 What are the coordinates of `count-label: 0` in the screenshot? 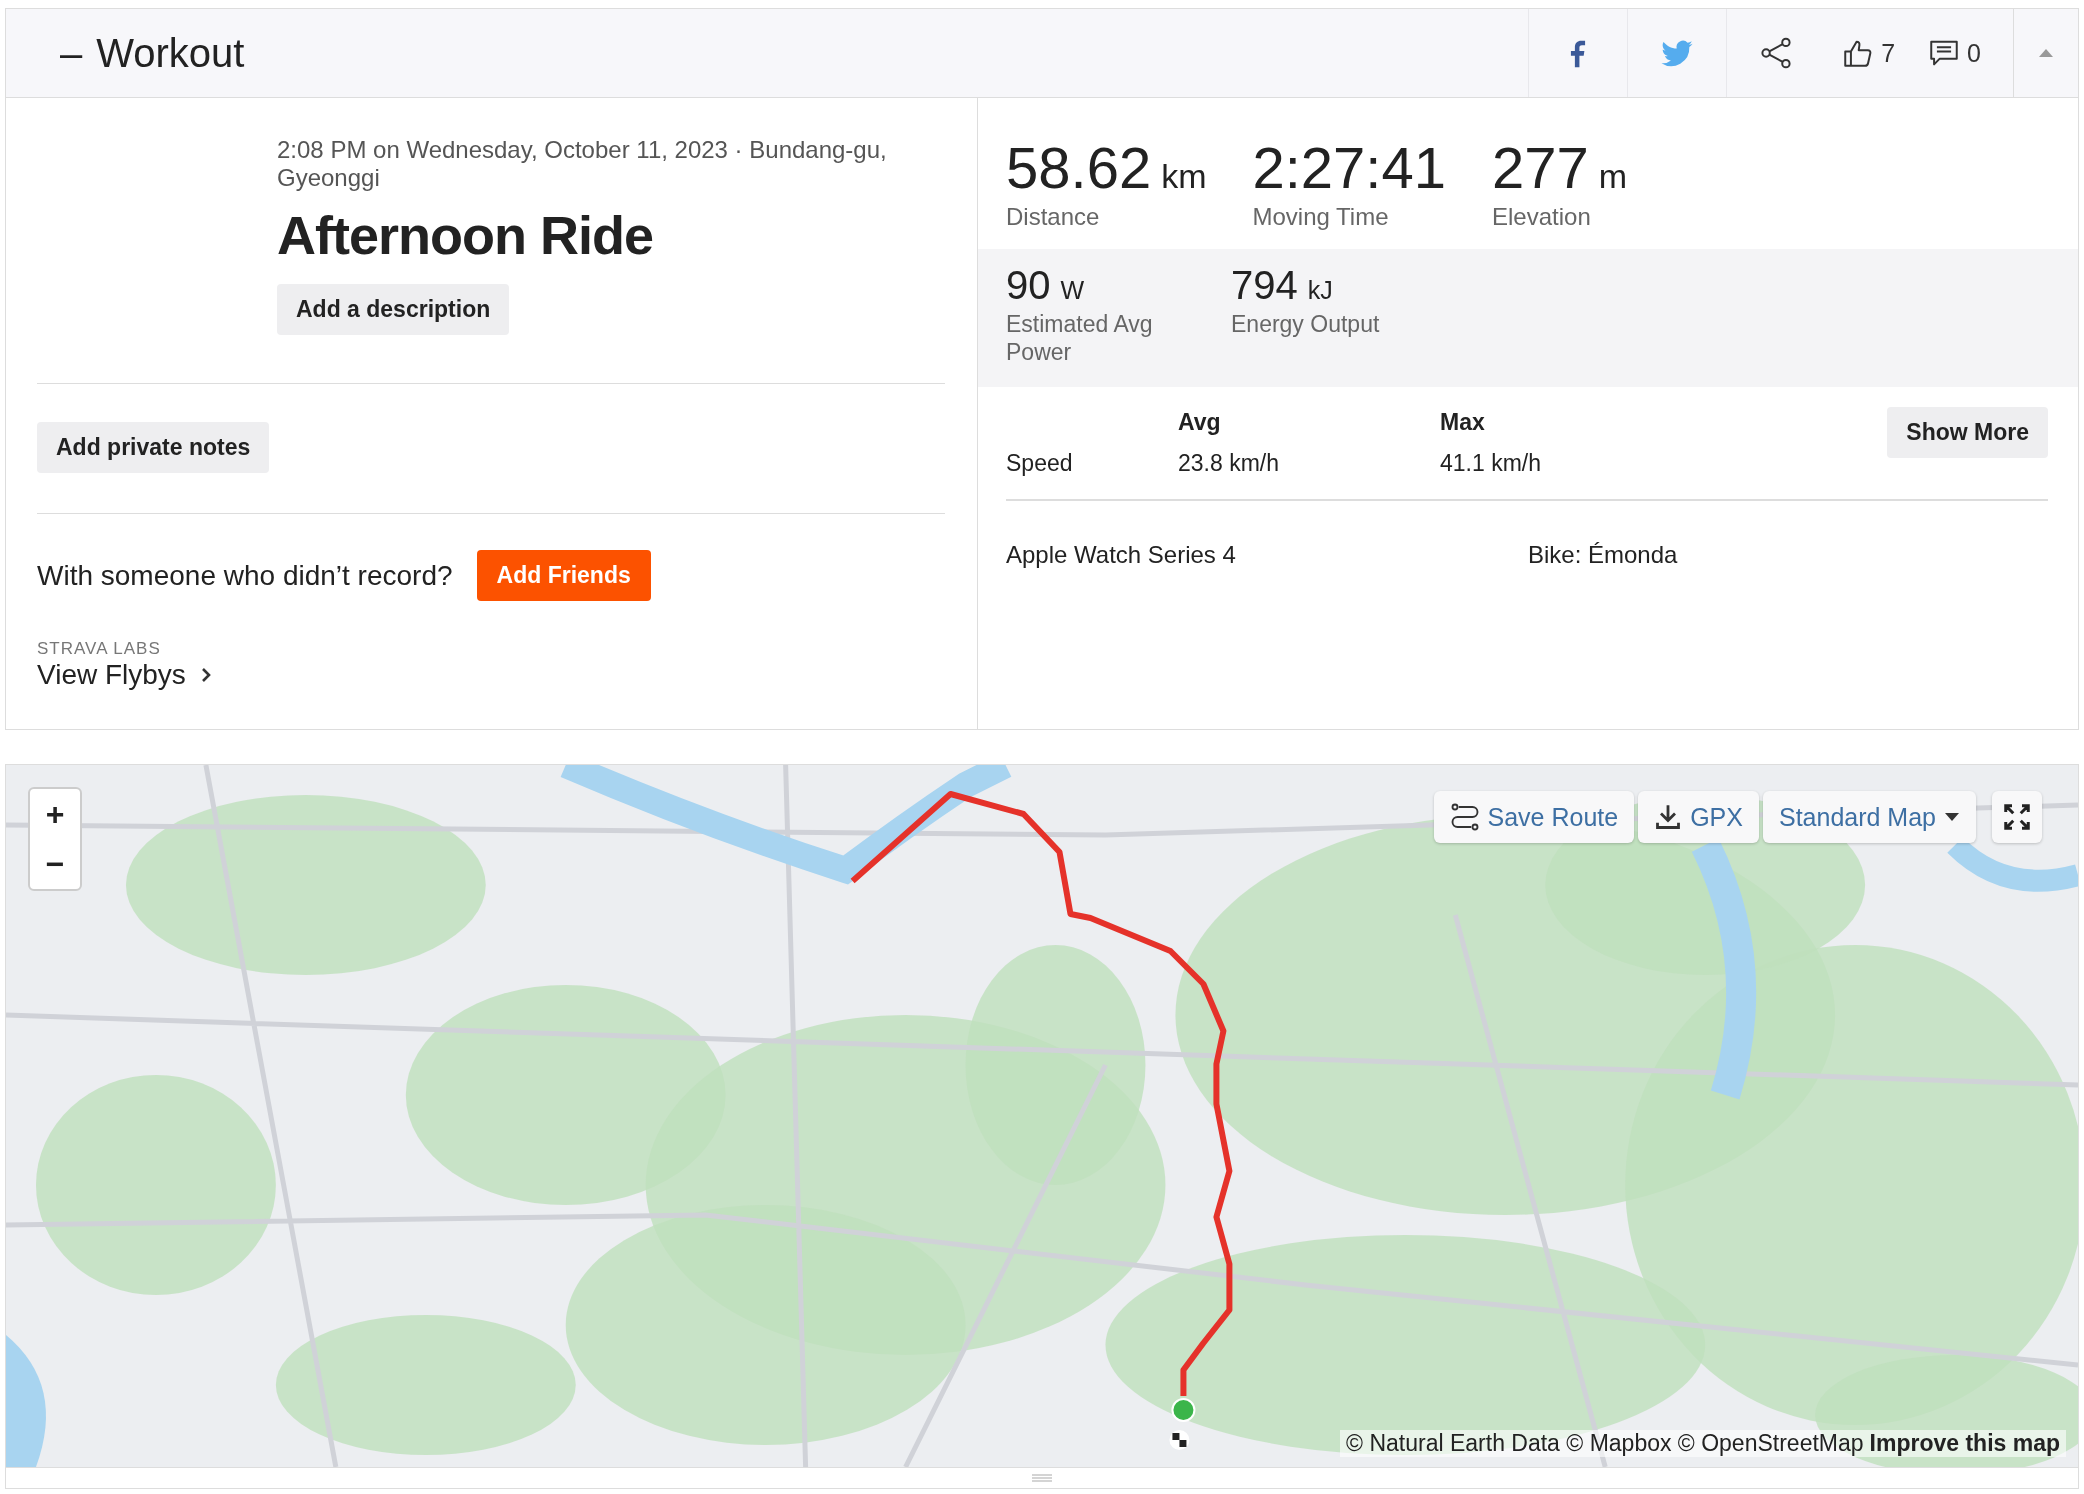 It's located at (1974, 53).